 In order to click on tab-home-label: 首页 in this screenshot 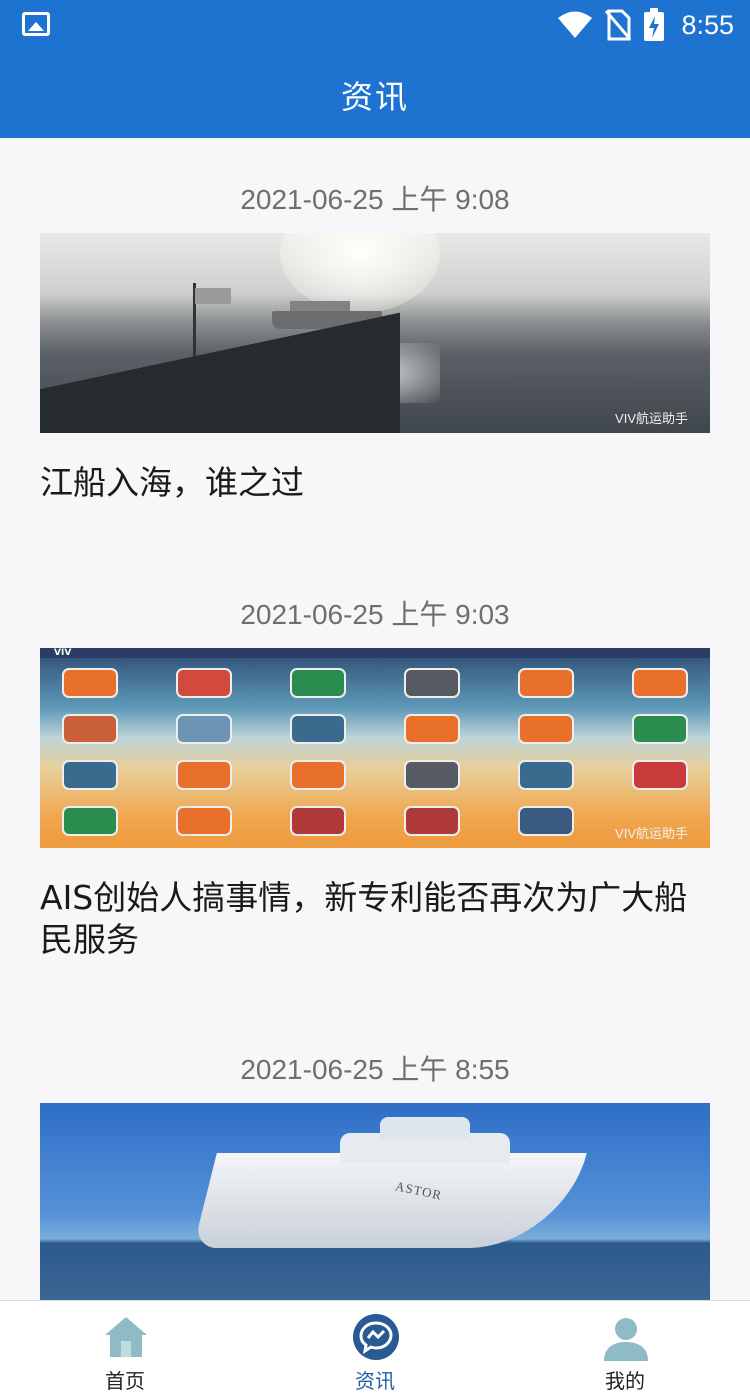, I will do `click(125, 1381)`.